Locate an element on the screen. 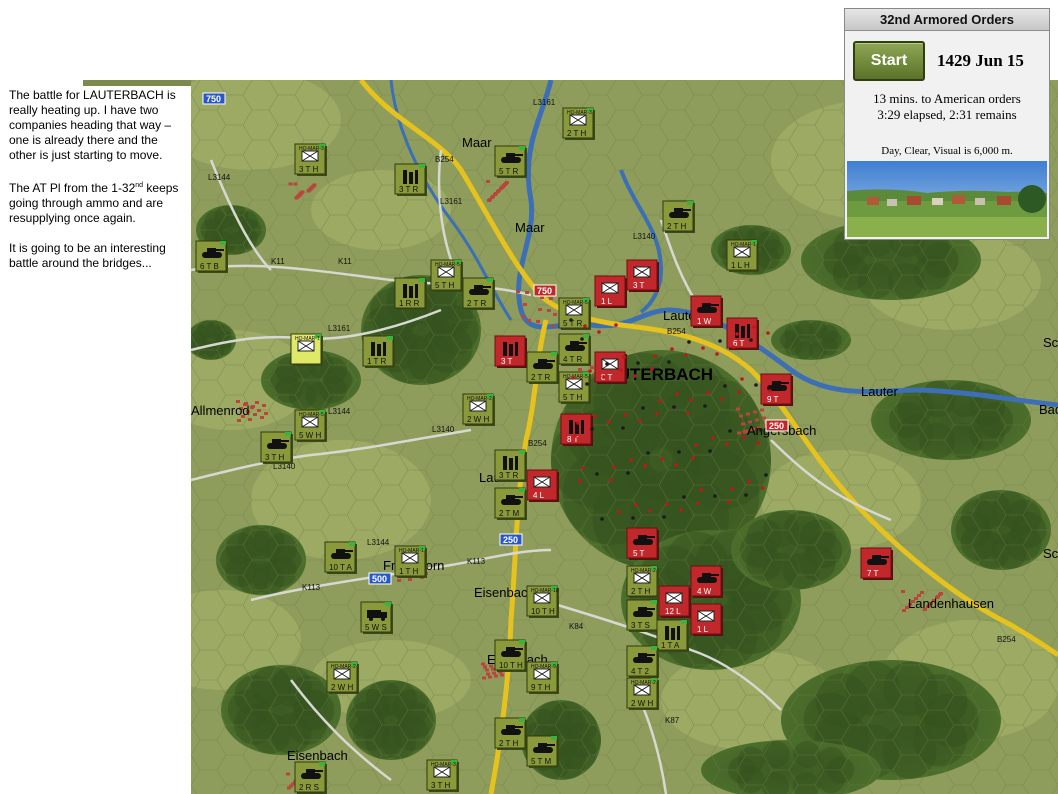 The image size is (1058, 794). svg-text: 750 is located at coordinates (213, 99).